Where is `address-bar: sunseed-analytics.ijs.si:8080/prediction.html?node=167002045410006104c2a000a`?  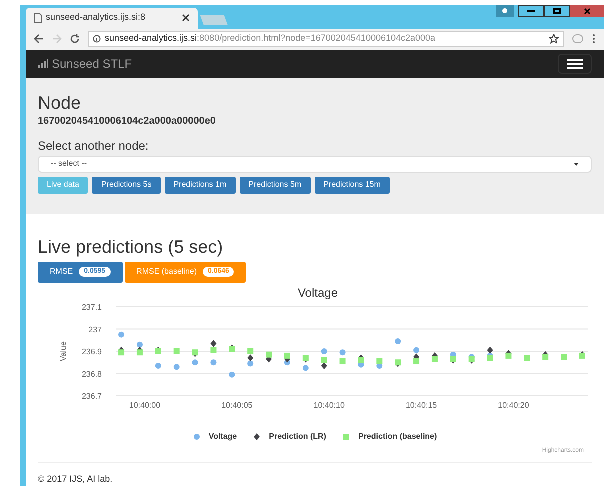 address-bar: sunseed-analytics.ijs.si:8080/prediction.html?node=167002045410006104c2a000a is located at coordinates (326, 39).